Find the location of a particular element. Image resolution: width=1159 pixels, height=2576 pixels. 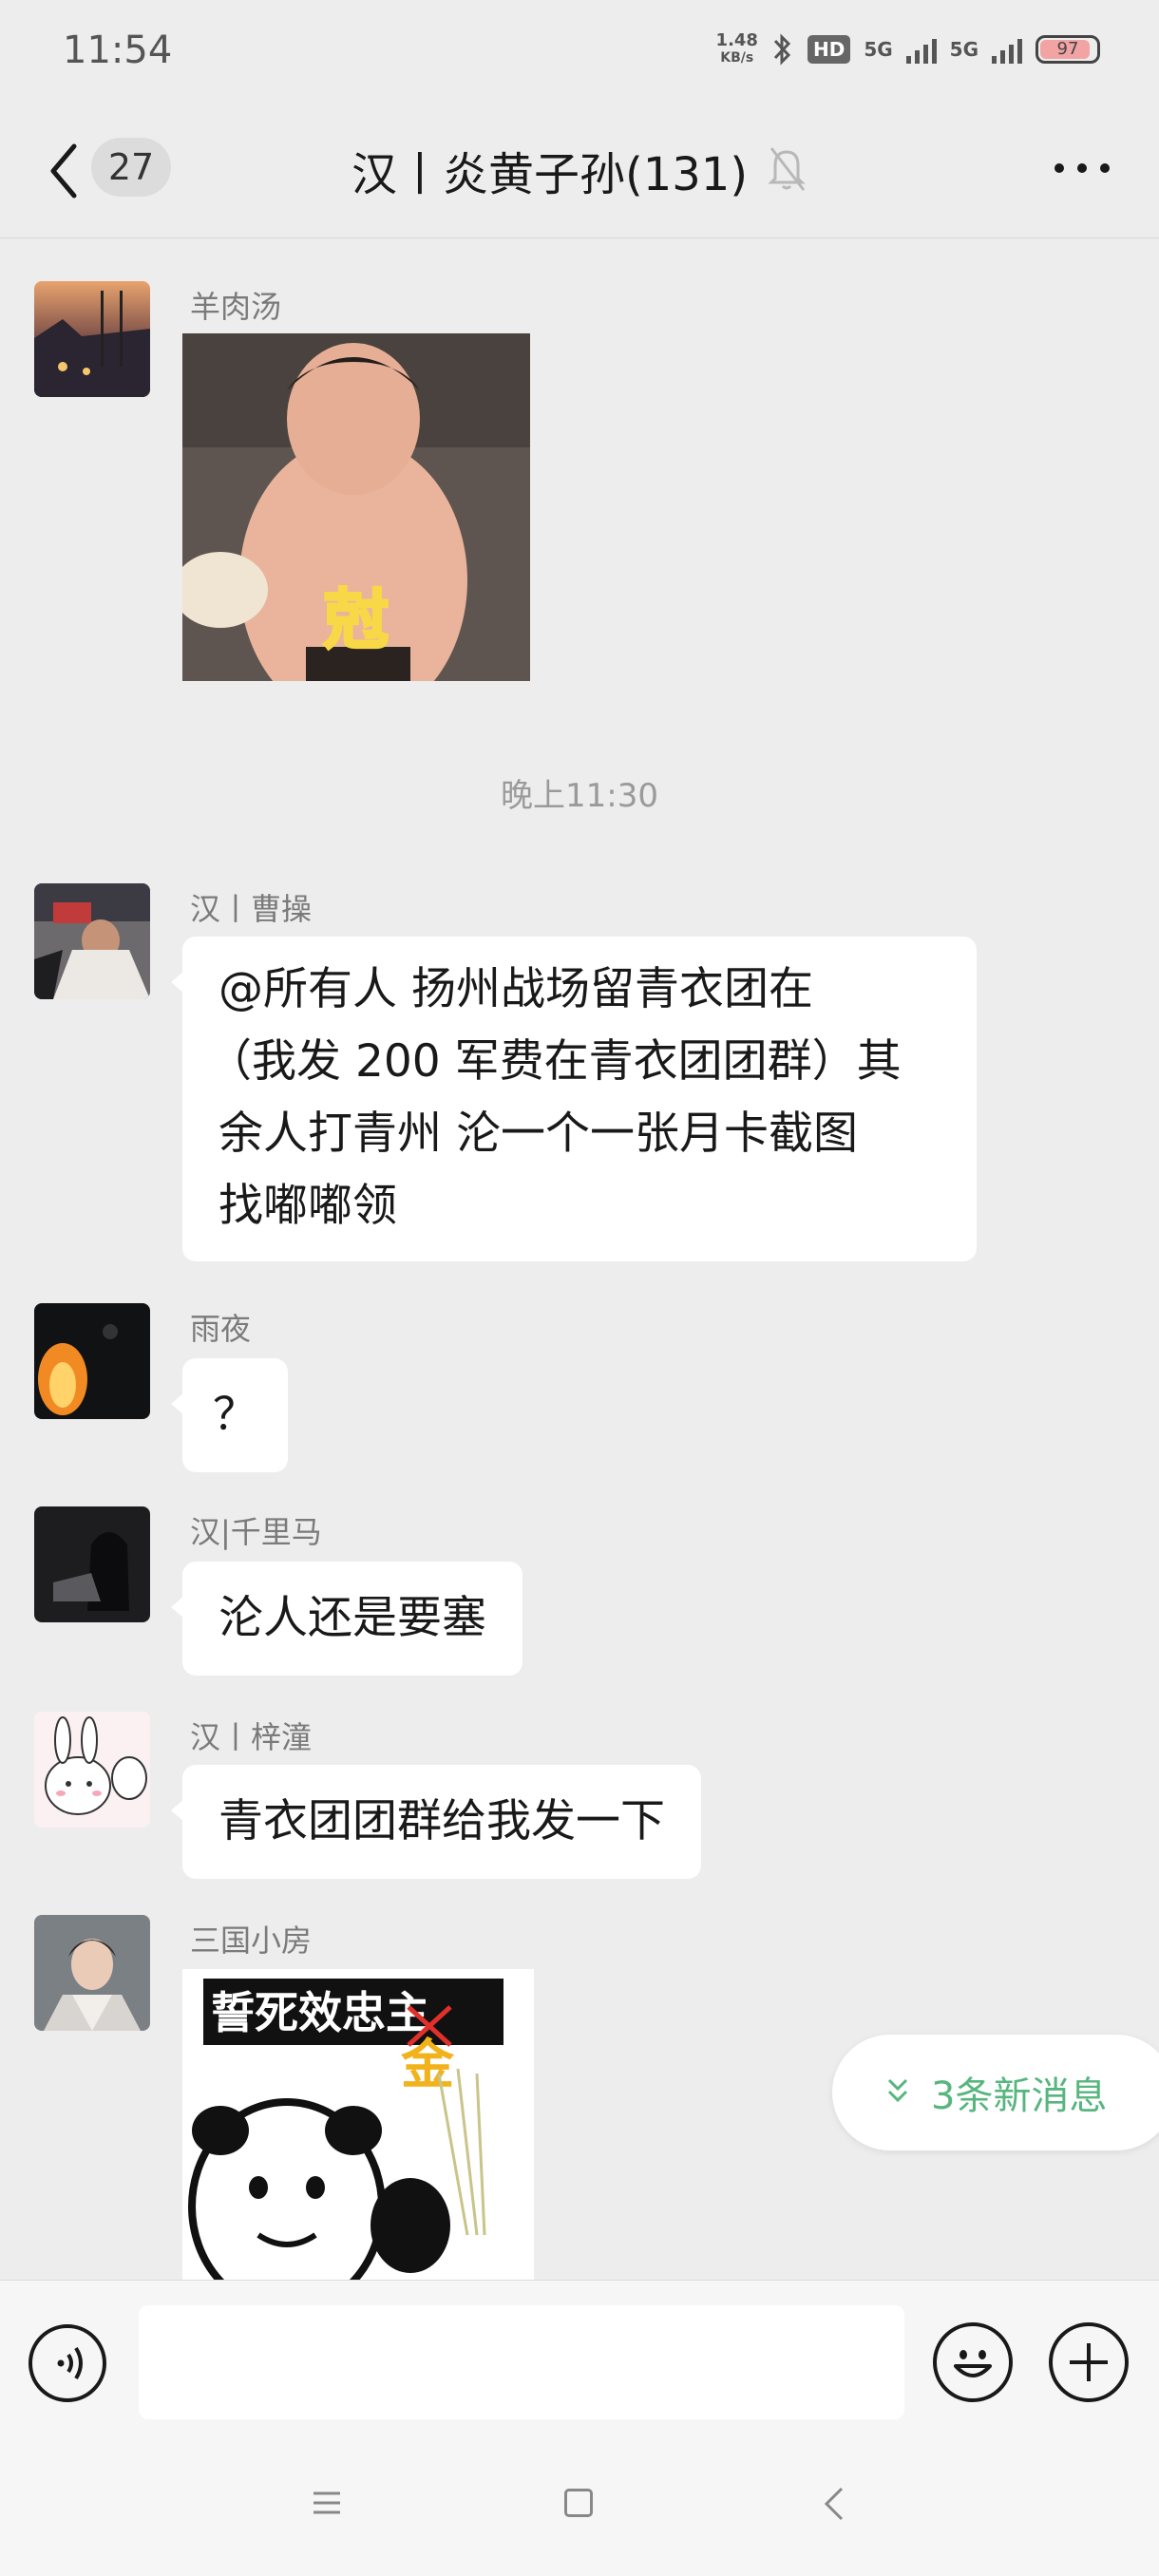

more-options-button is located at coordinates (1089, 2362).